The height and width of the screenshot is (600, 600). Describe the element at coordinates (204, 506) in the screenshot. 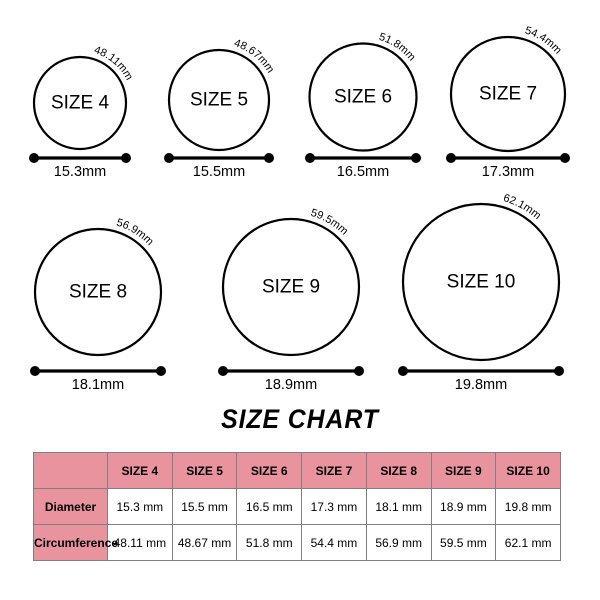

I see `table-cell: 15.5 mm` at that location.